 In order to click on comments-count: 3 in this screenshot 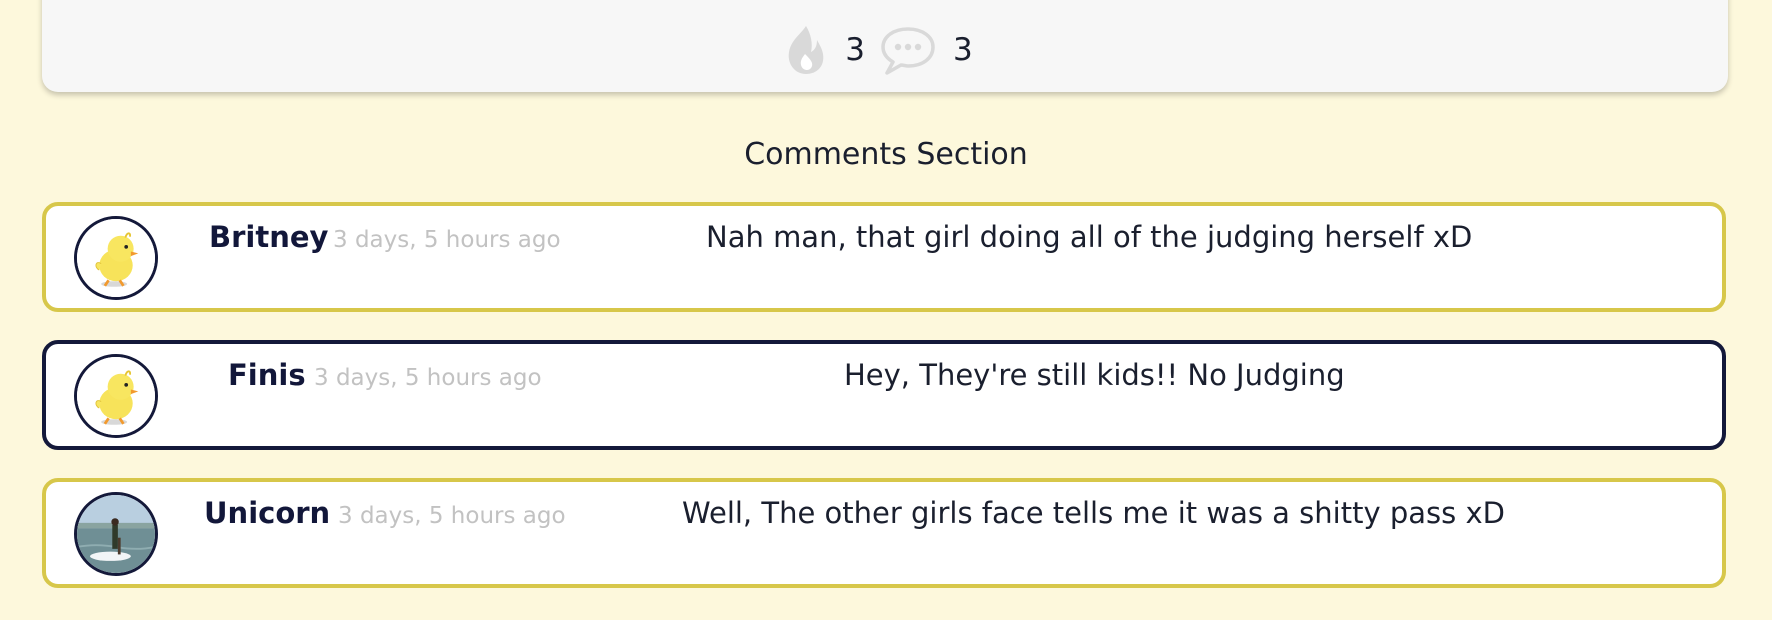, I will do `click(963, 50)`.